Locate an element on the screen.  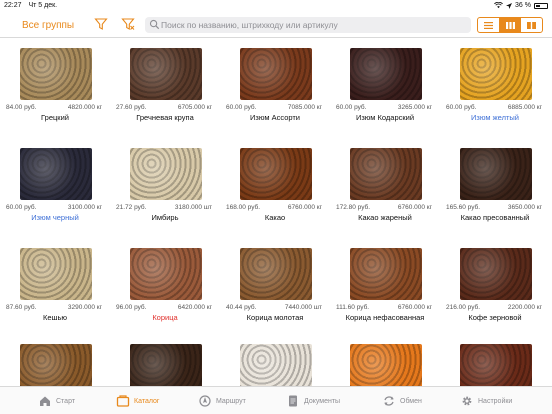
tab-documents: Документы is located at coordinates (313, 401).